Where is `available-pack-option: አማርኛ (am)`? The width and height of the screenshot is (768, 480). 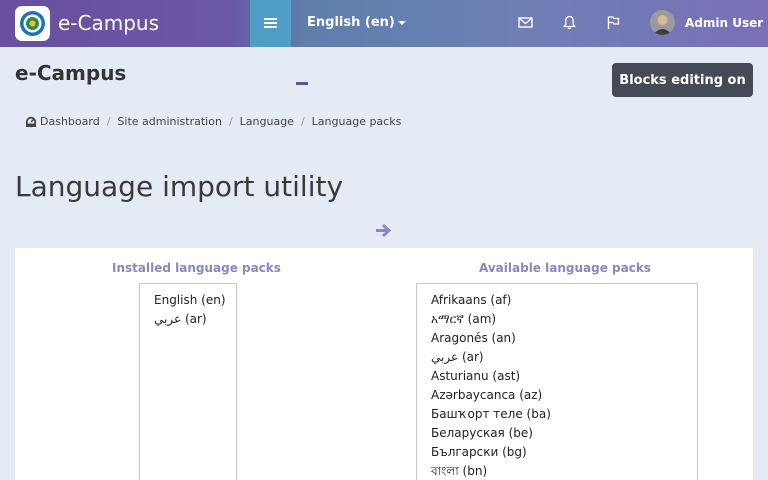 available-pack-option: አማርኛ (am) is located at coordinates (564, 319).